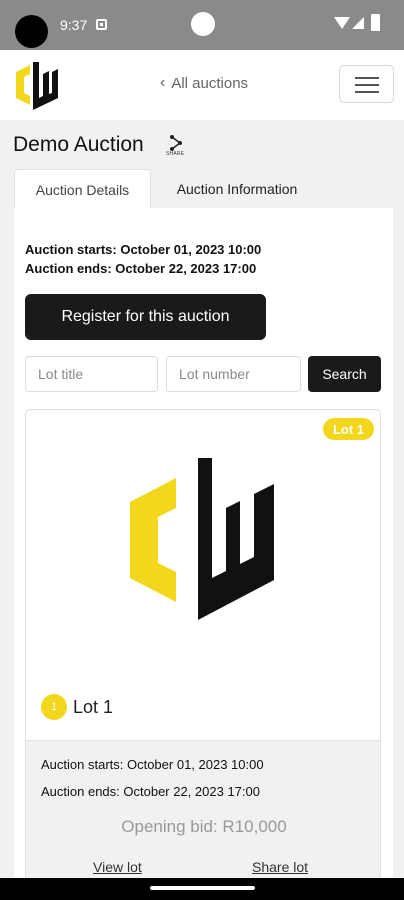 The image size is (404, 900). I want to click on logo, so click(37, 85).